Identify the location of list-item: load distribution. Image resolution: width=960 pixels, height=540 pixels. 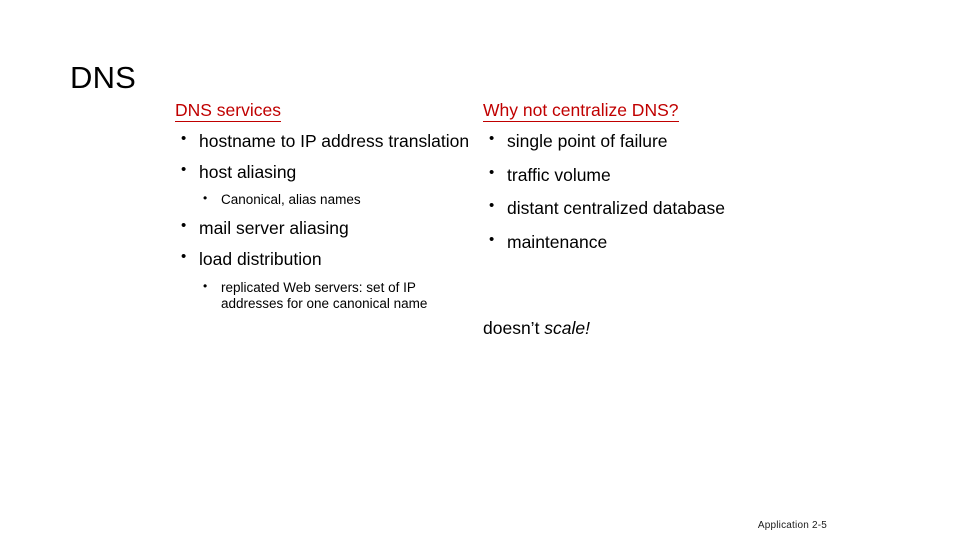
(322, 259).